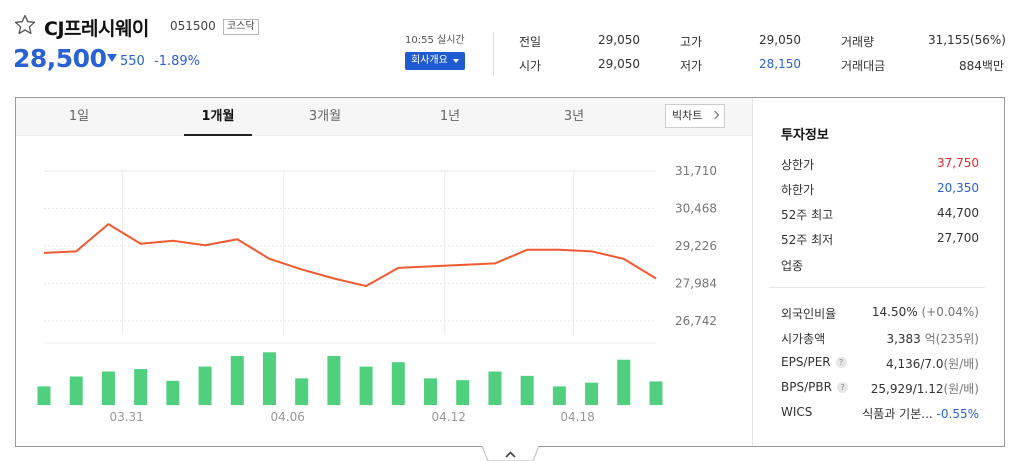 The height and width of the screenshot is (461, 1021). Describe the element at coordinates (193, 26) in the screenshot. I see `stock-code: 051500` at that location.